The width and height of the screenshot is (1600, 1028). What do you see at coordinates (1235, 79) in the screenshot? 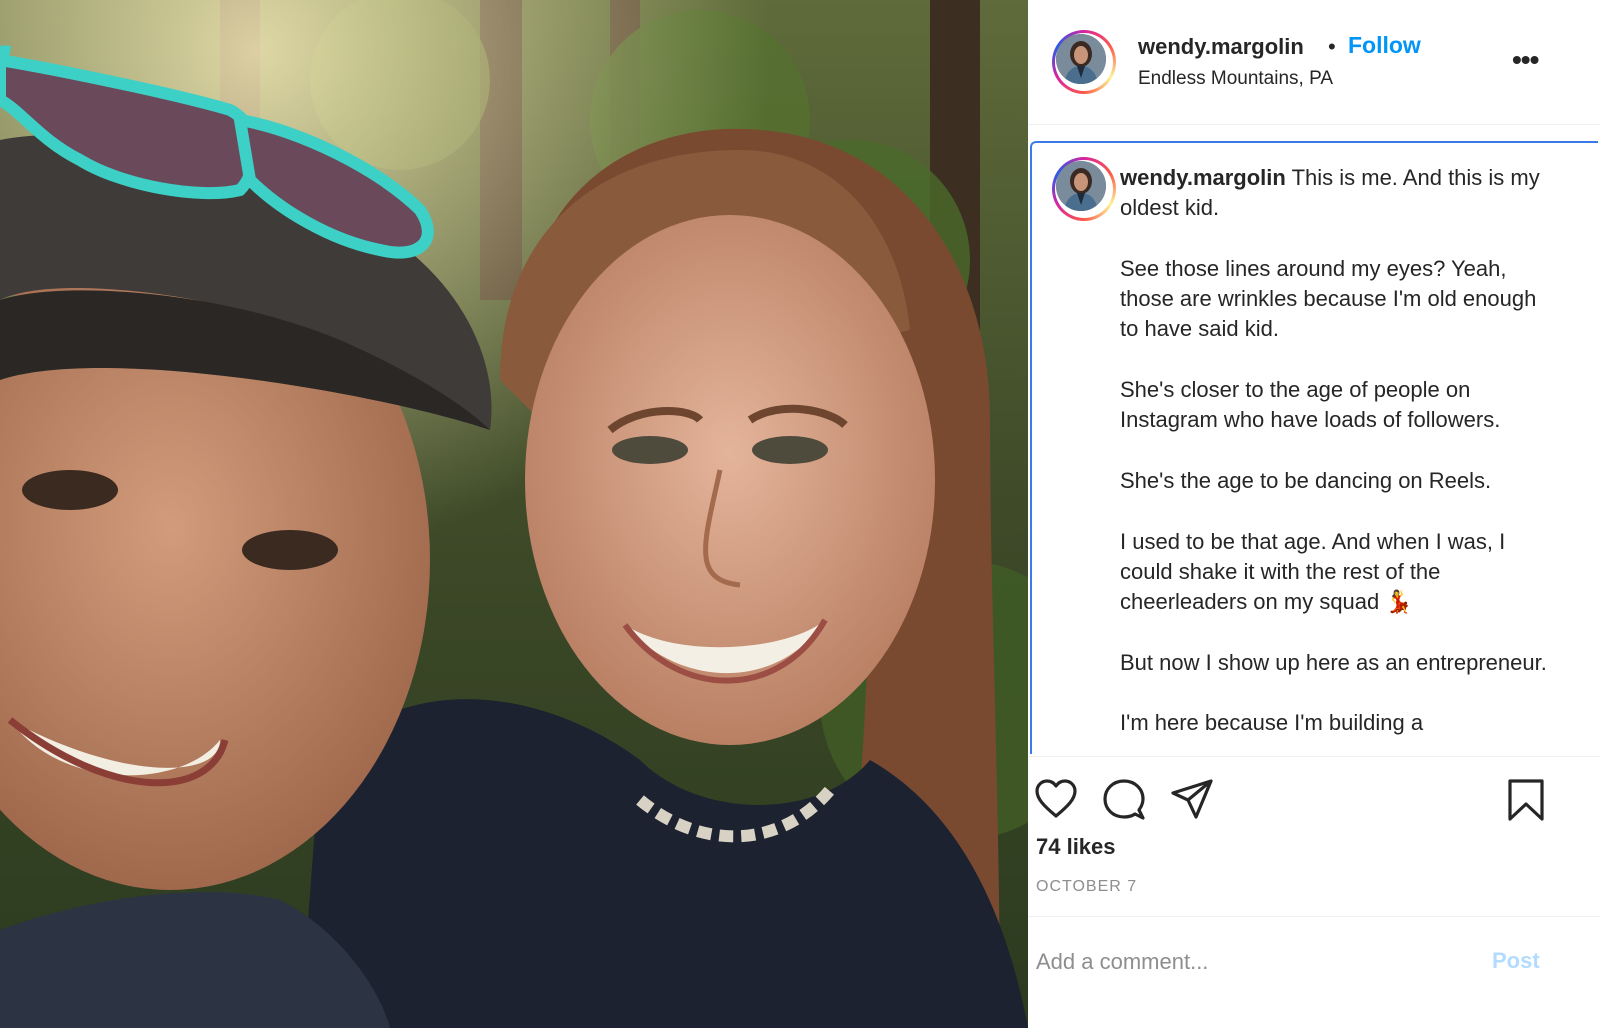
I see `location-link: Endless Mountains, PA` at bounding box center [1235, 79].